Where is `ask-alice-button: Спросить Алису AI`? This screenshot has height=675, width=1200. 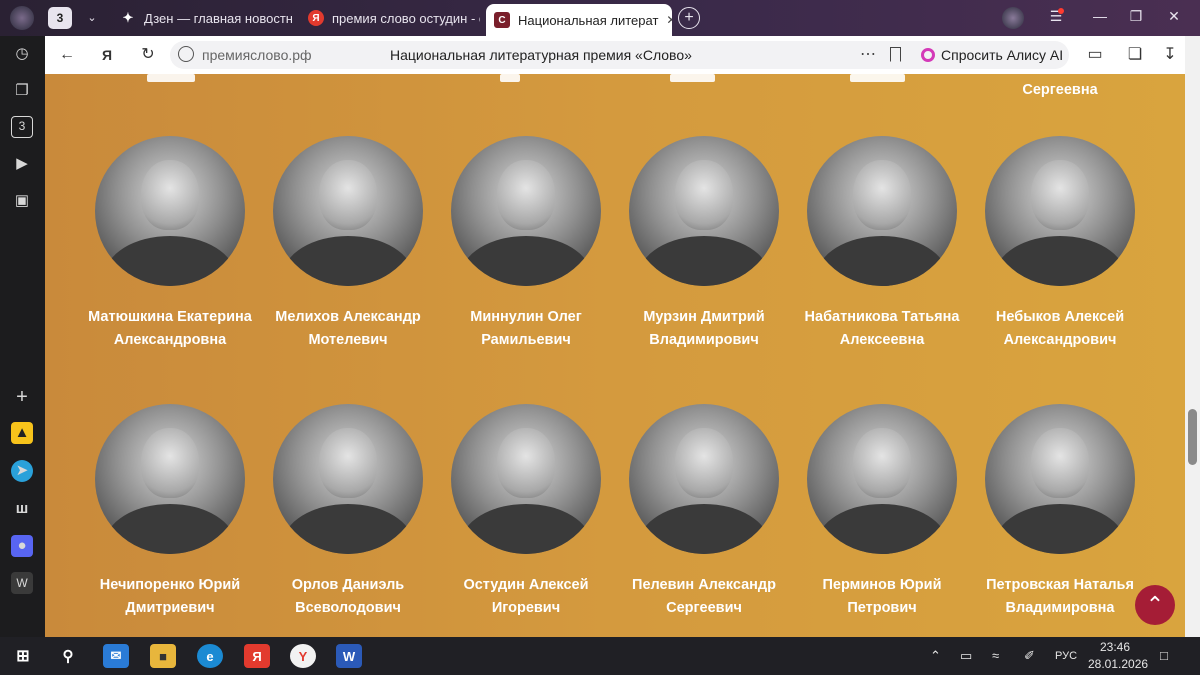
ask-alice-button: Спросить Алису AI is located at coordinates (991, 55).